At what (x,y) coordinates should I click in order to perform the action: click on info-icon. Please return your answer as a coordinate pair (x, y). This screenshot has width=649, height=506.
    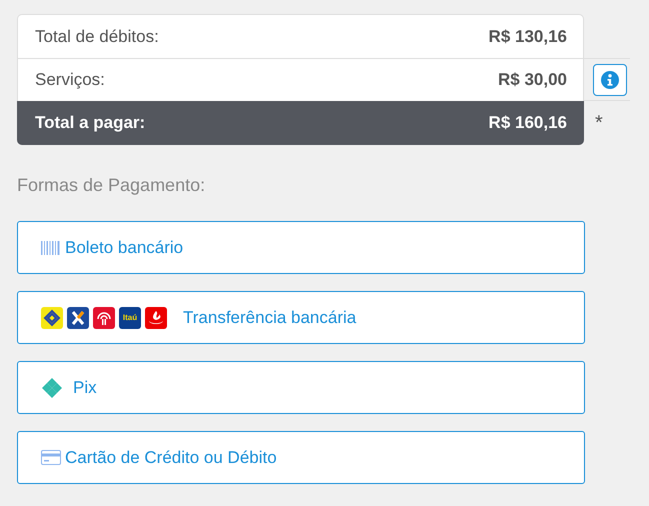
    Looking at the image, I should click on (610, 79).